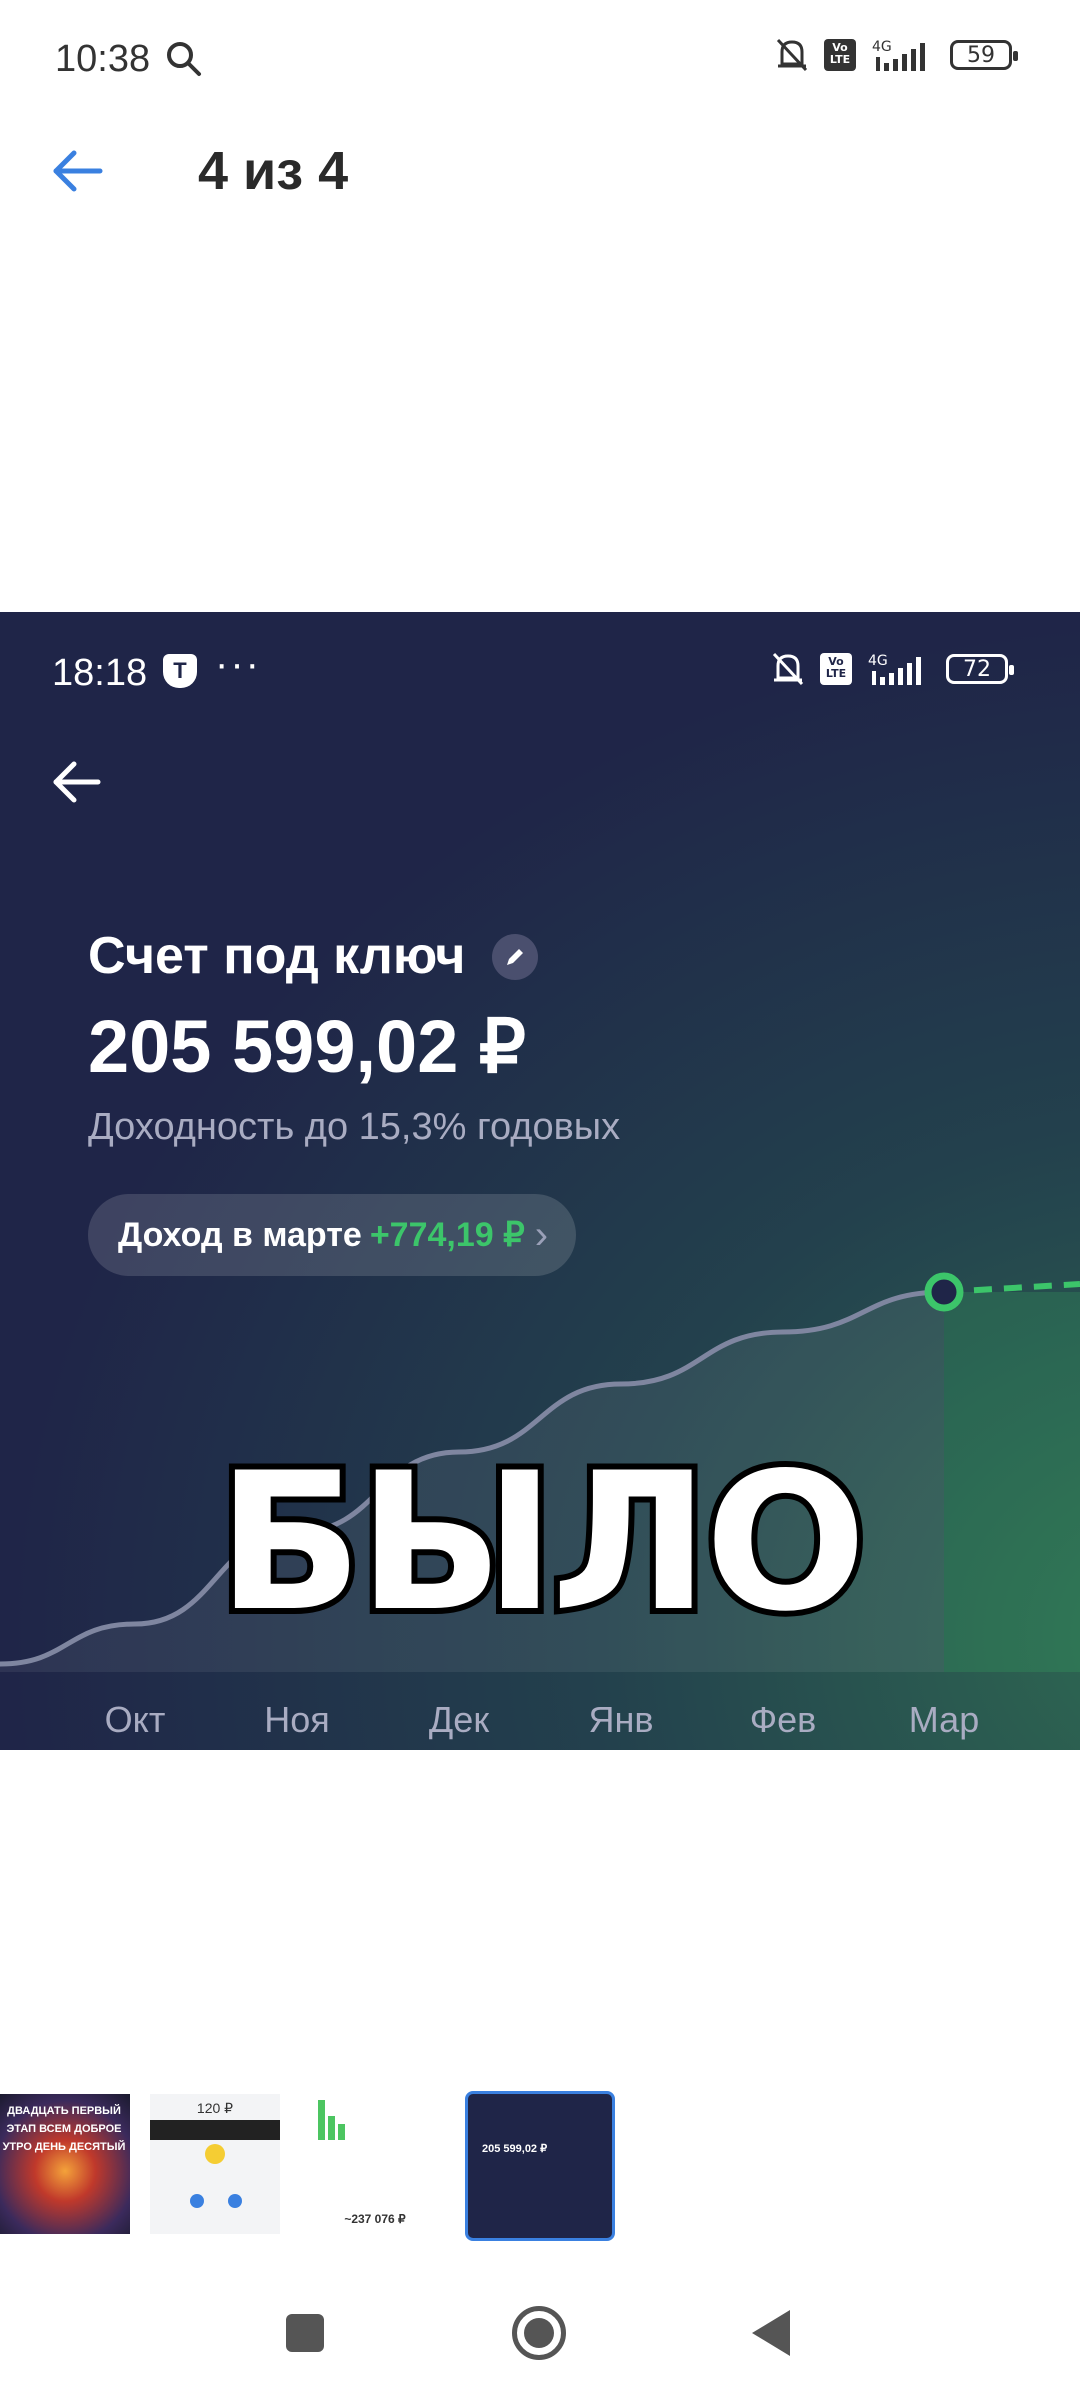 The image size is (1080, 2400). What do you see at coordinates (135, 1719) in the screenshot?
I see `x-tick-label: Окт` at bounding box center [135, 1719].